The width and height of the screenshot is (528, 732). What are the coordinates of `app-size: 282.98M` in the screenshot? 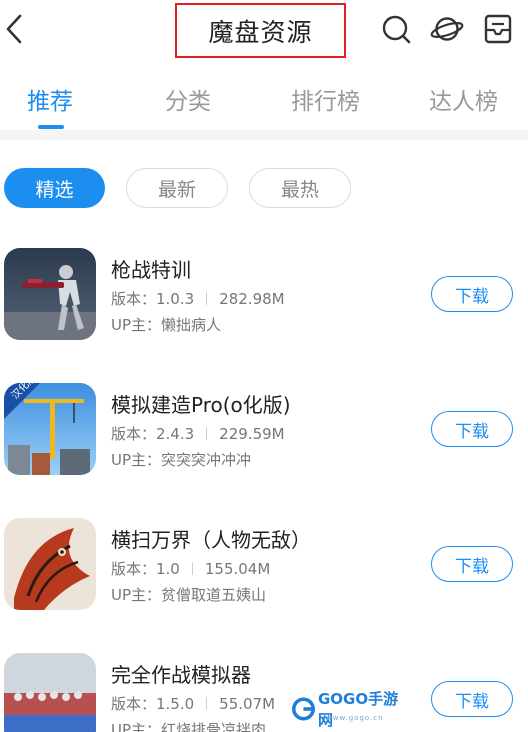 It's located at (252, 298).